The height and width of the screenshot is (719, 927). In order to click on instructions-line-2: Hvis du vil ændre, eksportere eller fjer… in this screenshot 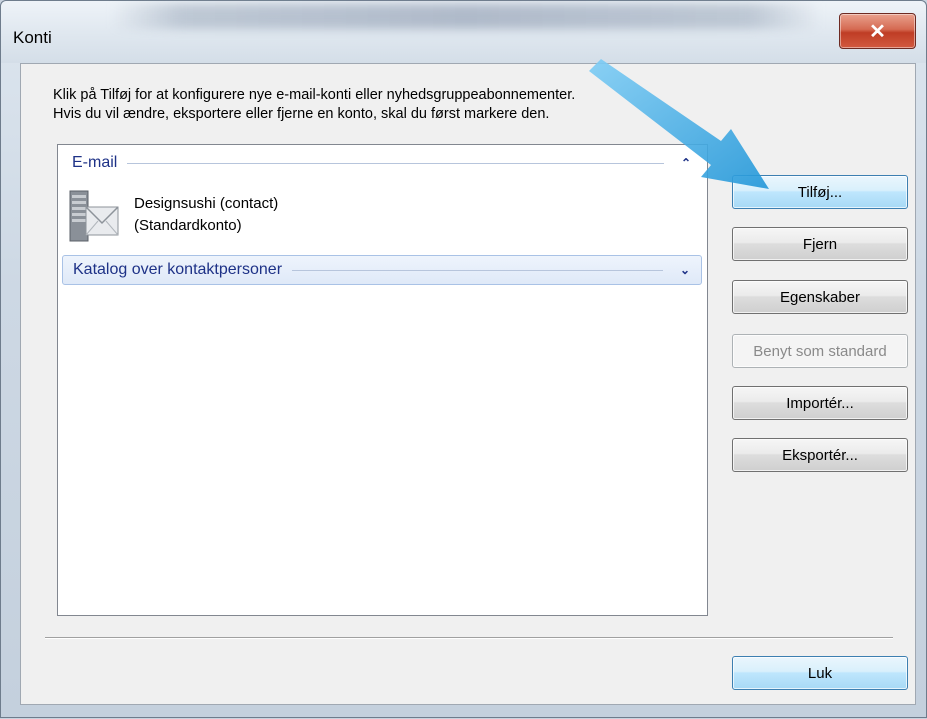, I will do `click(301, 114)`.